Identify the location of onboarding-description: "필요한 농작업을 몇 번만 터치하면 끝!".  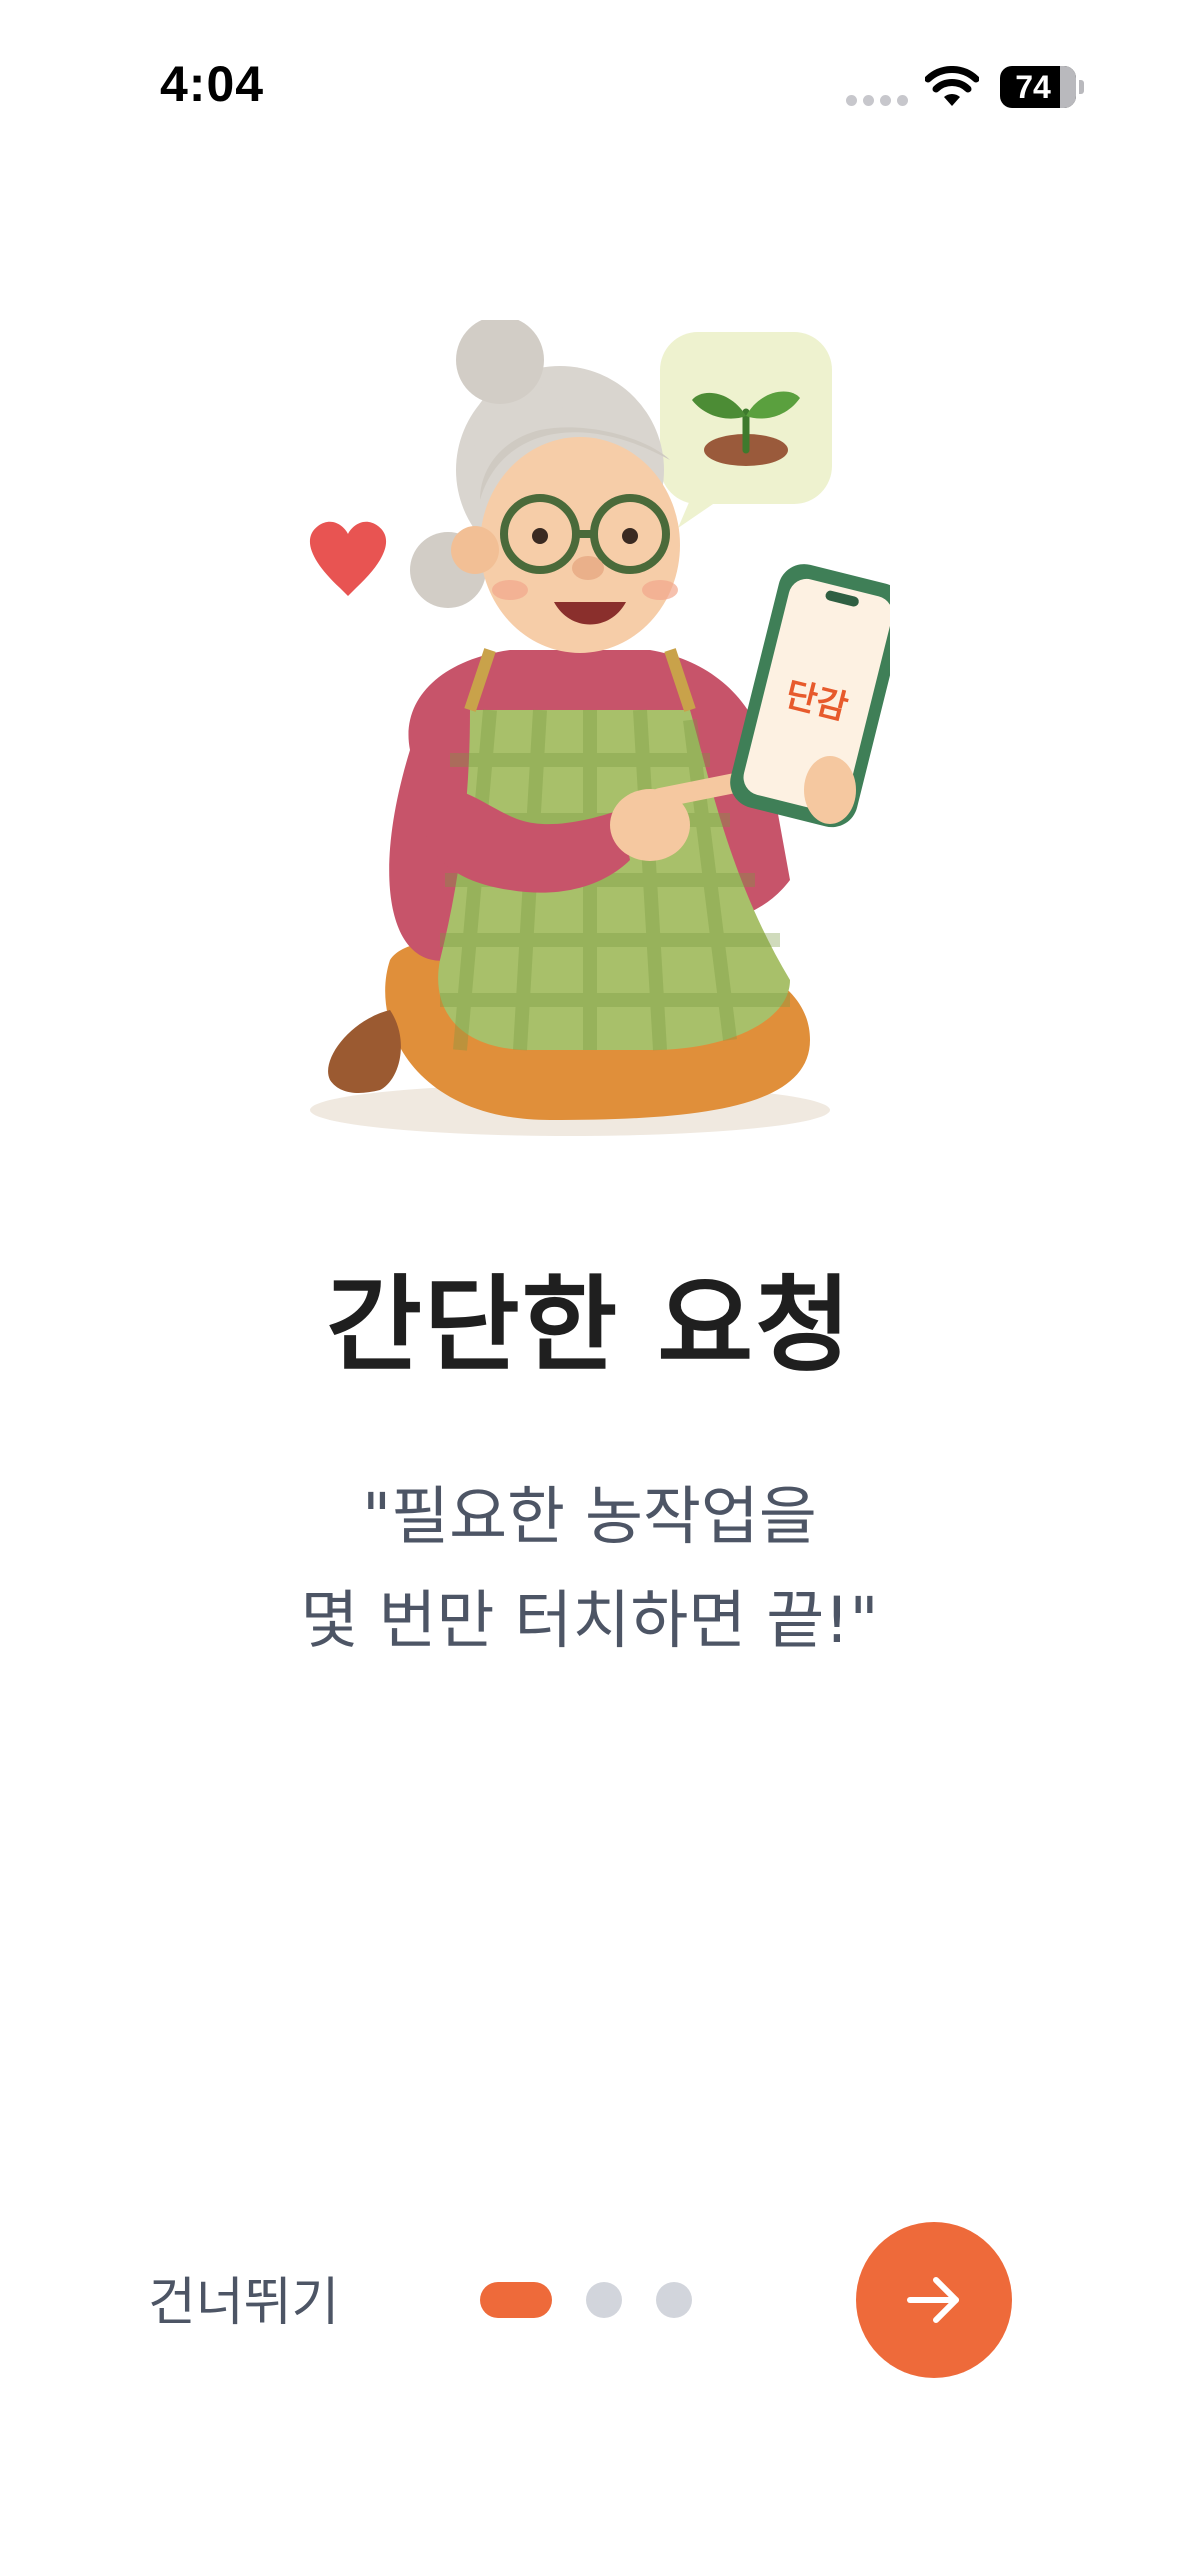
(589, 1569).